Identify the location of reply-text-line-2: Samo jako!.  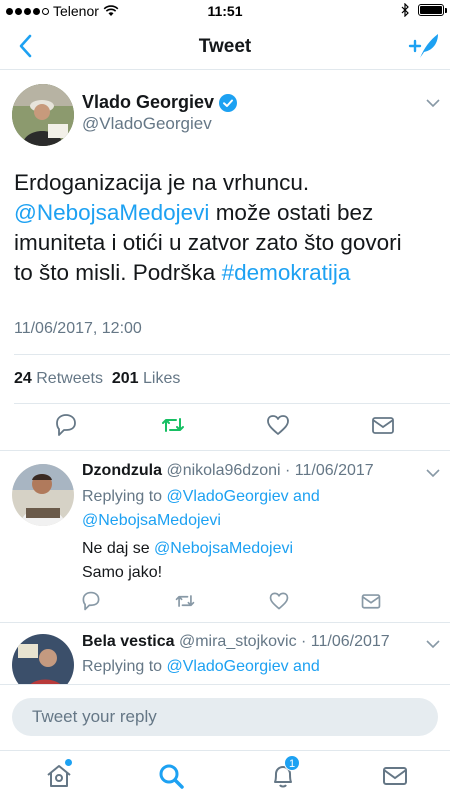
(122, 572).